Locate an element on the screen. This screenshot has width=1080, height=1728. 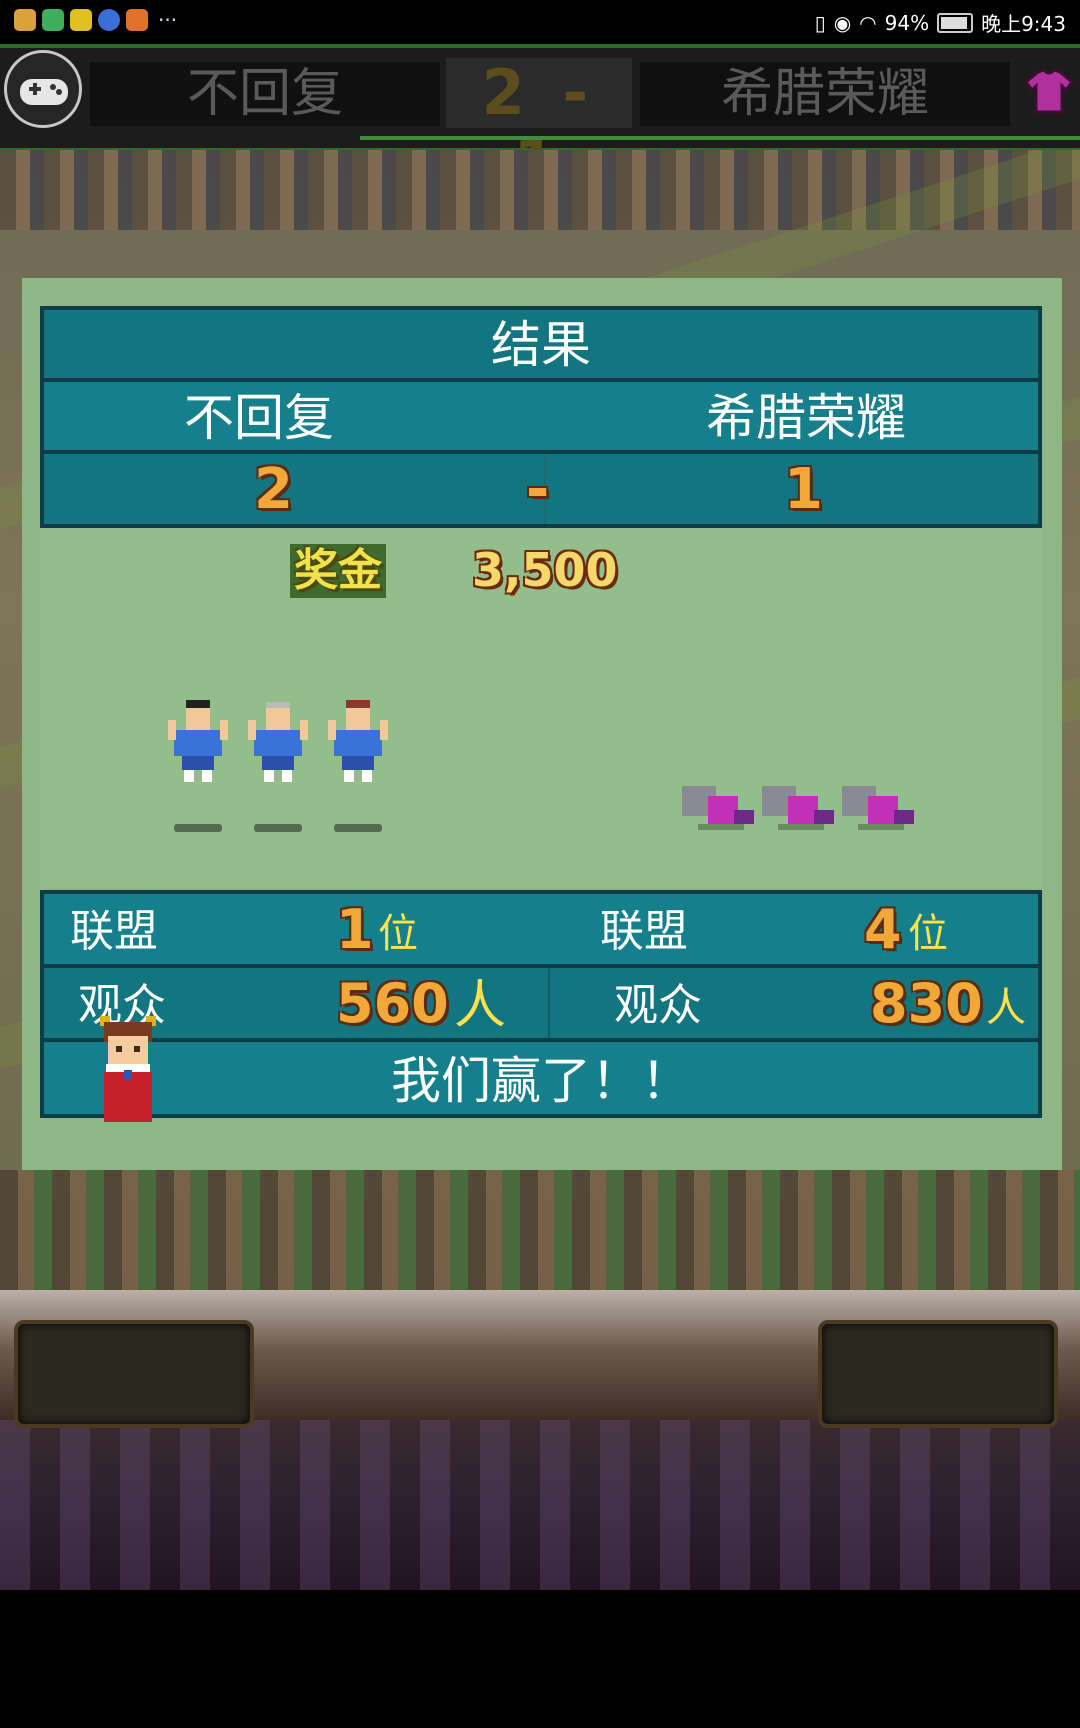
status-bar: ··· ▯ ◉ ◠ 94% 晚上9:43 is located at coordinates (540, 22).